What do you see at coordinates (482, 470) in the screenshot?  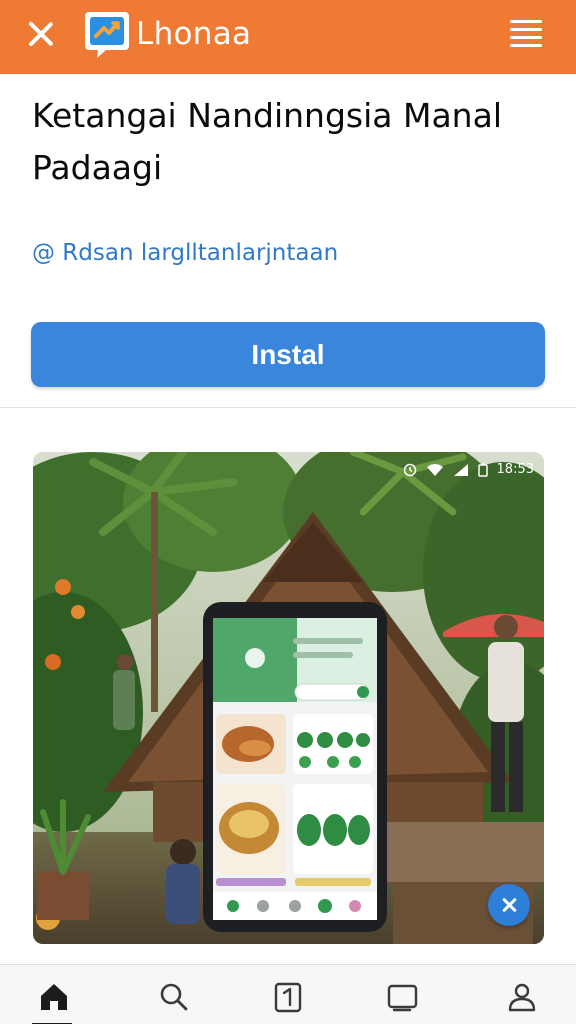 I see `battery-icon` at bounding box center [482, 470].